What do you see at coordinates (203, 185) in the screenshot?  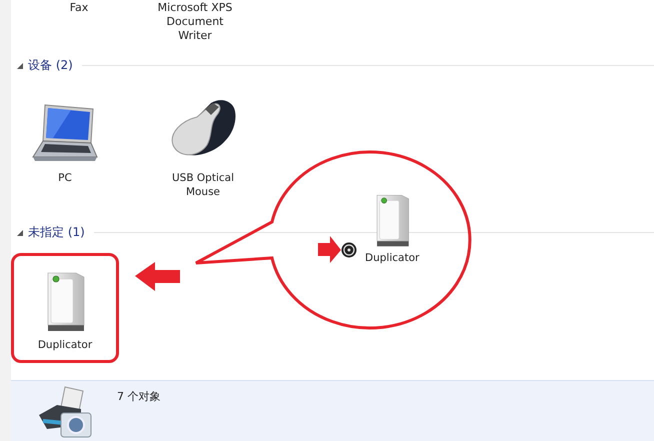 I see `device-label: USB Optical Mouse` at bounding box center [203, 185].